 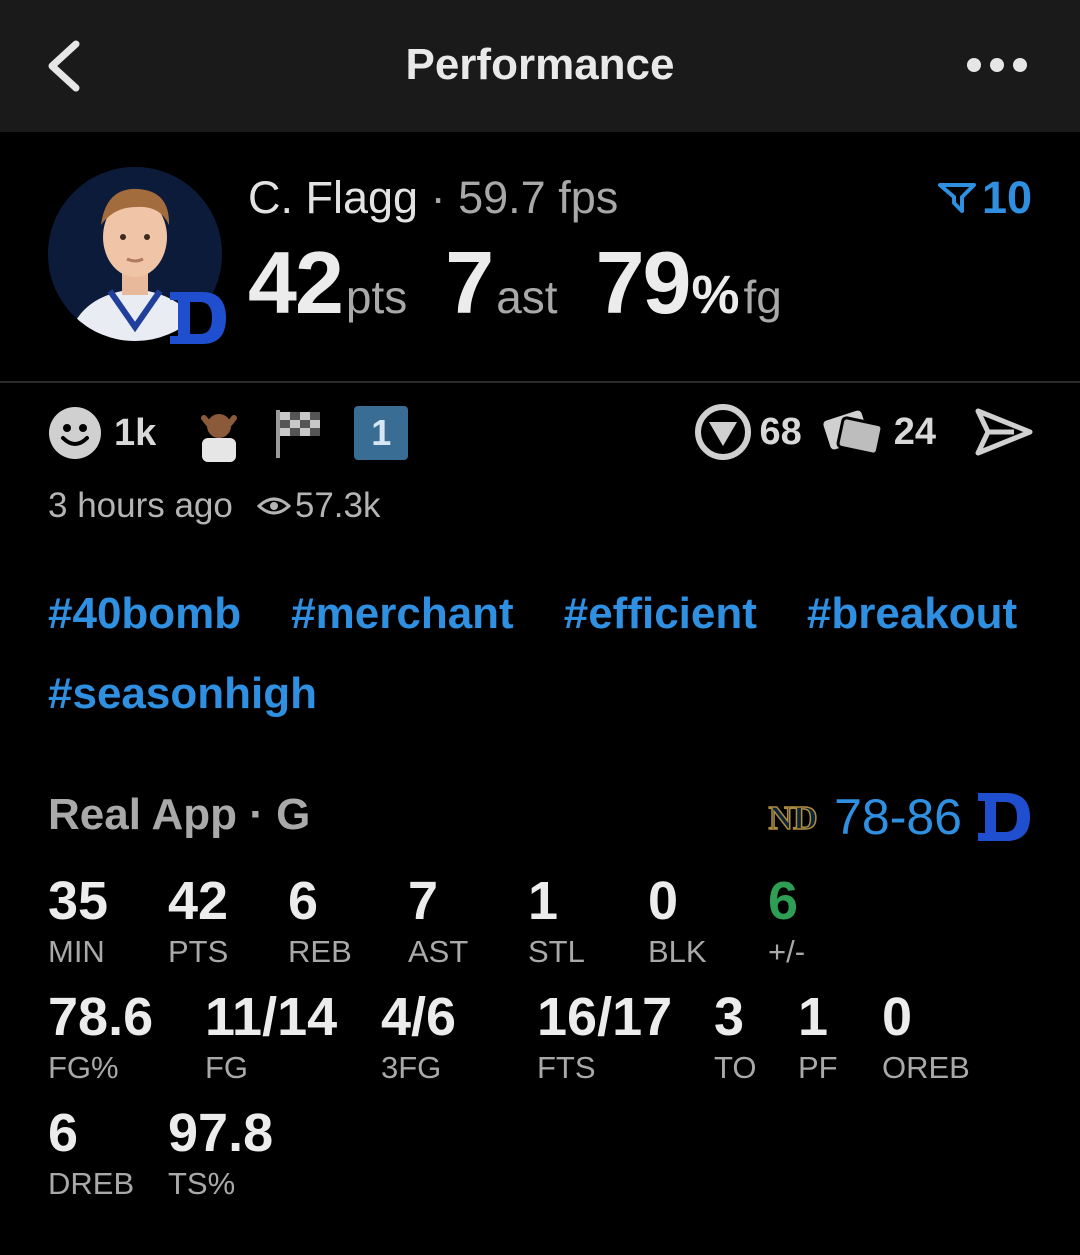 I want to click on stat-value: 78.6, so click(x=101, y=1017).